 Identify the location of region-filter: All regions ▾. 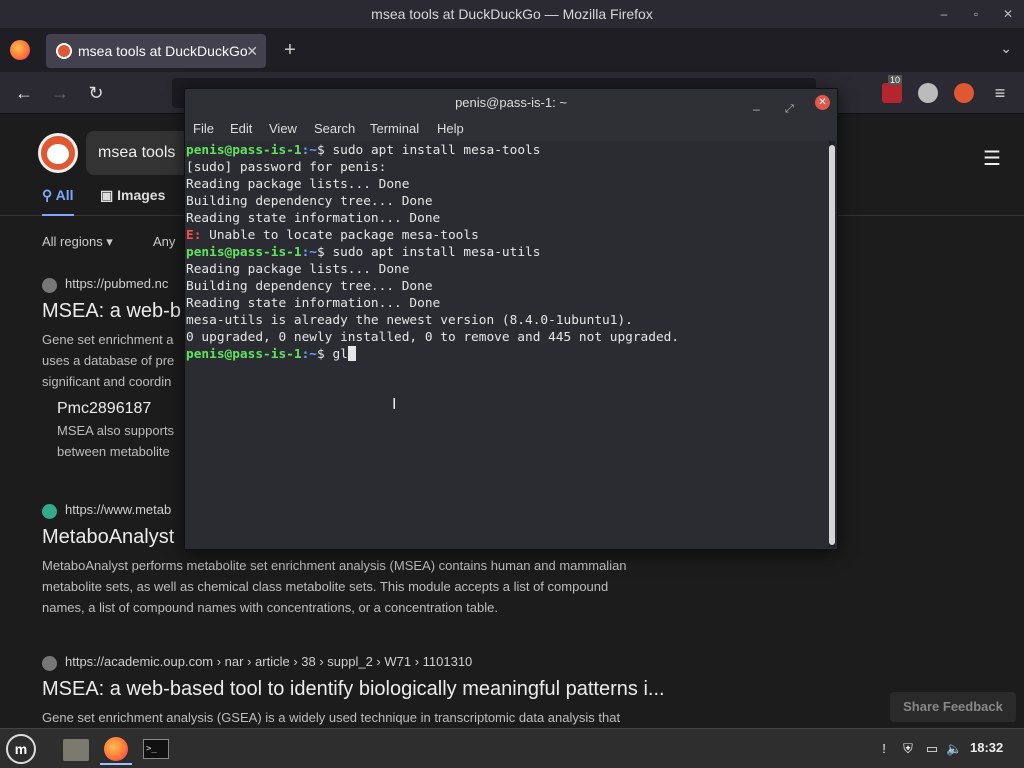
(77, 242).